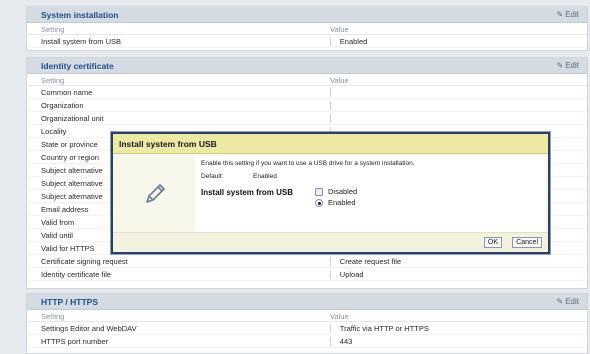  Describe the element at coordinates (81, 41) in the screenshot. I see `setting-name: Install system from USB` at that location.